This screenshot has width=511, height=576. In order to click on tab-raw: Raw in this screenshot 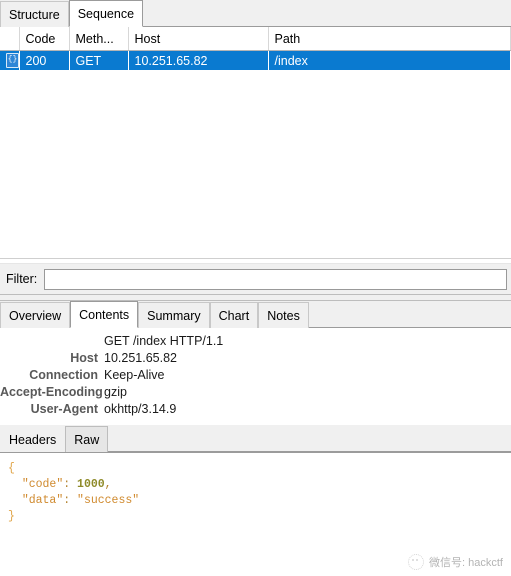, I will do `click(87, 439)`.